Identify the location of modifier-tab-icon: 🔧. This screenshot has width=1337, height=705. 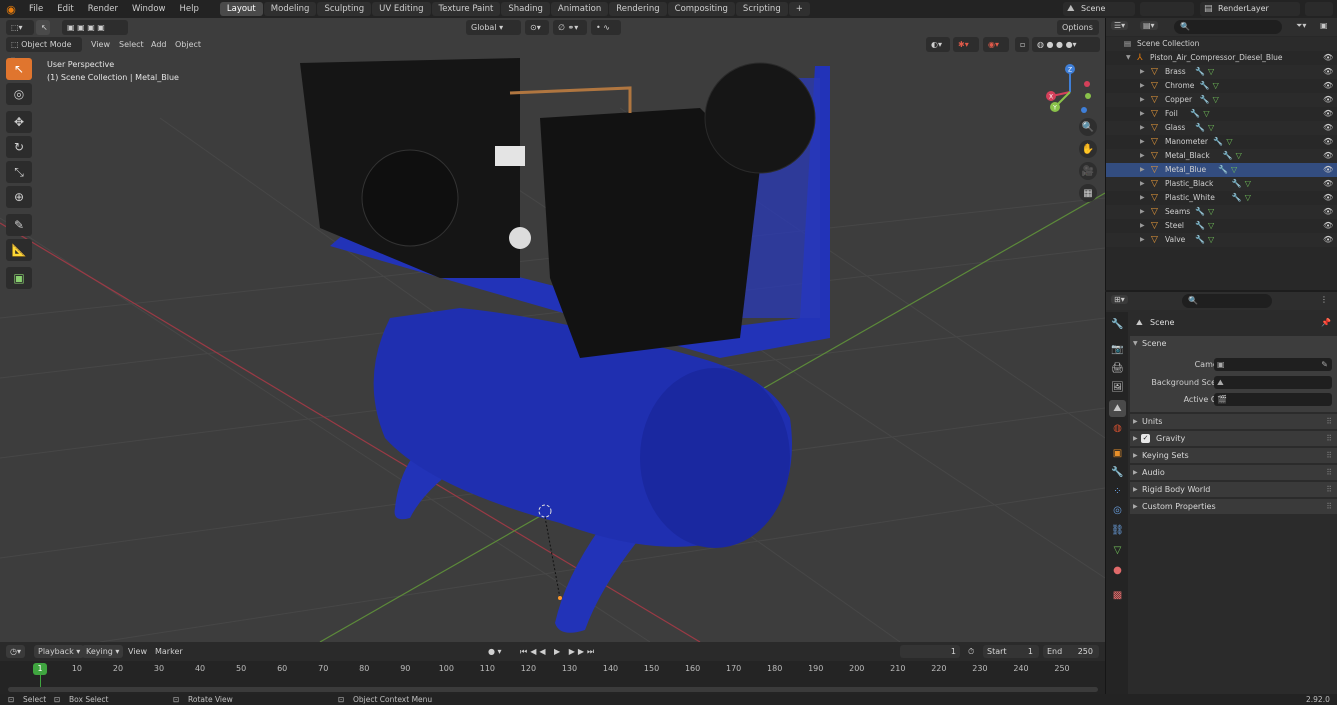
(1117, 472).